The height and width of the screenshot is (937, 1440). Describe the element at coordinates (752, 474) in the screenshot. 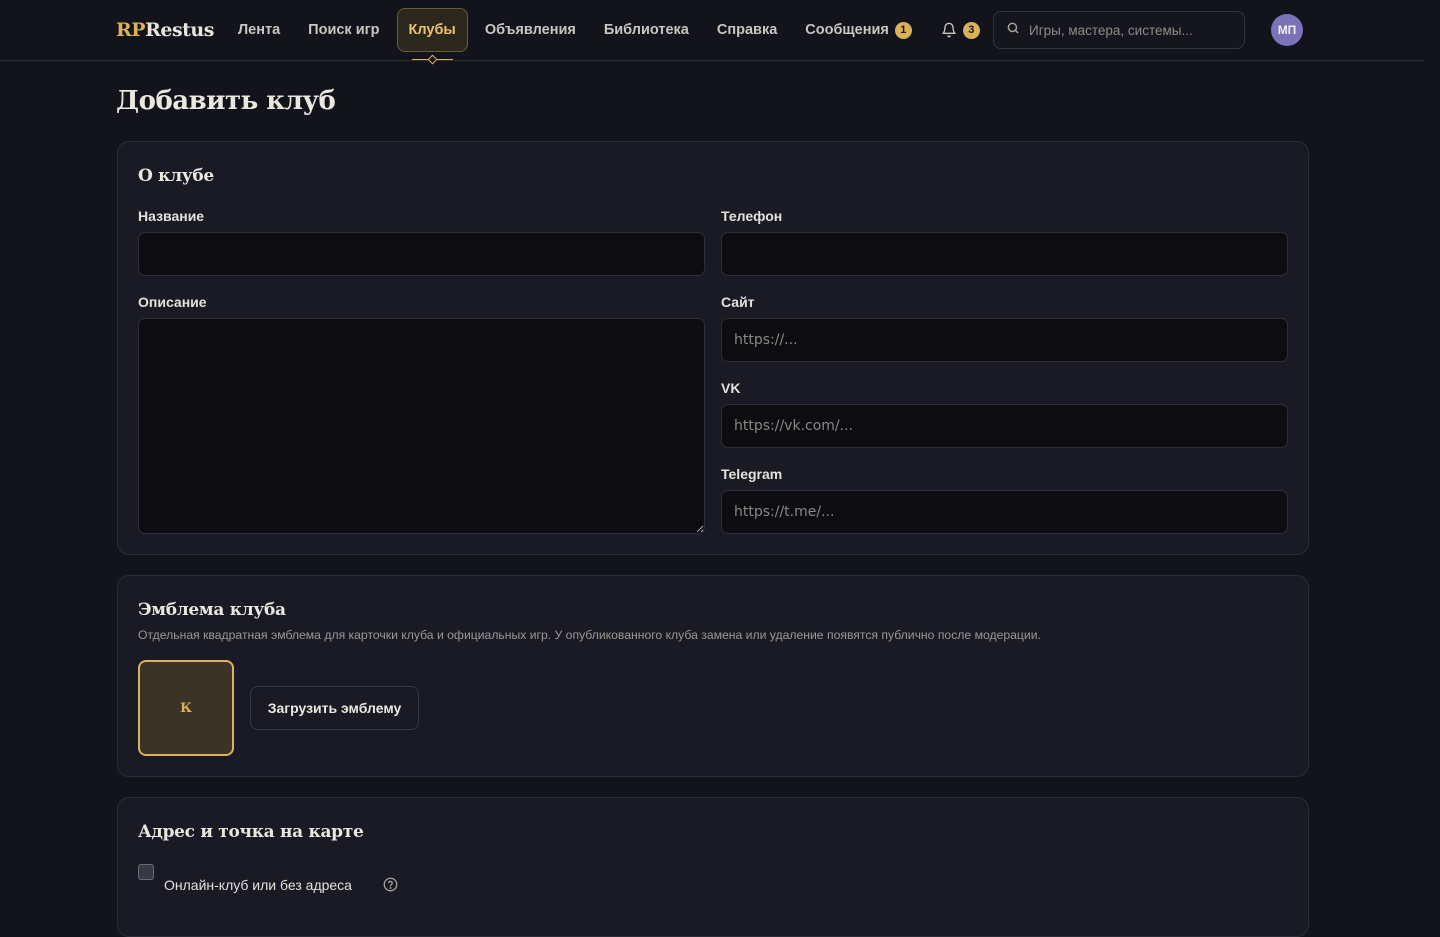

I see `telegram-label: Telegram` at that location.